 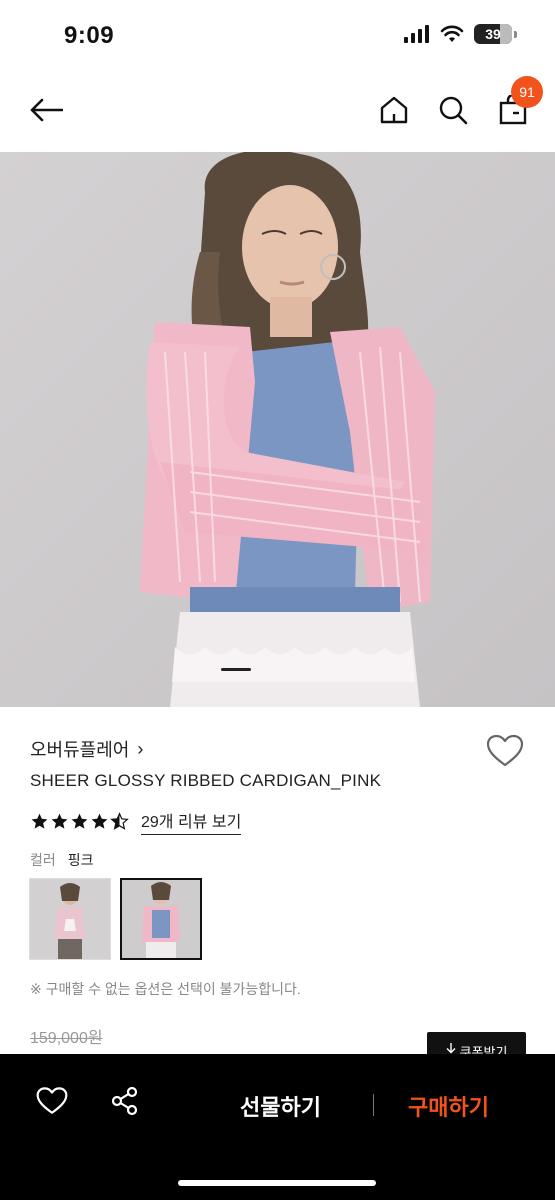 I want to click on cart-count-badge: 91, so click(x=527, y=92).